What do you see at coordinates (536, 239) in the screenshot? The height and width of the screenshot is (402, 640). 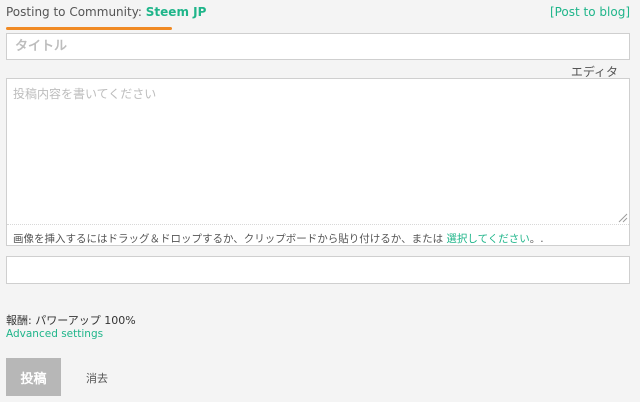 I see `upload-hint-suffix: 。.` at bounding box center [536, 239].